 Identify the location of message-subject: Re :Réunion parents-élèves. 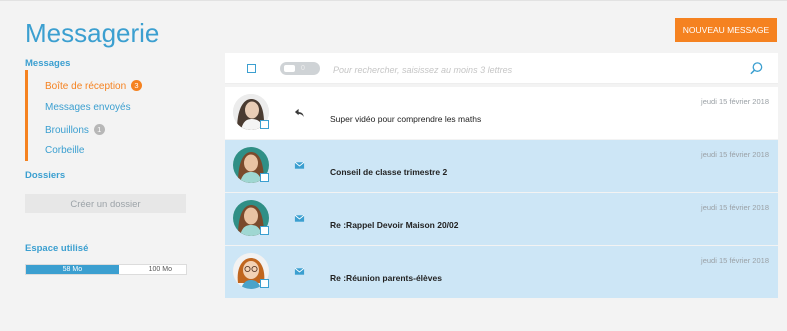
(386, 278).